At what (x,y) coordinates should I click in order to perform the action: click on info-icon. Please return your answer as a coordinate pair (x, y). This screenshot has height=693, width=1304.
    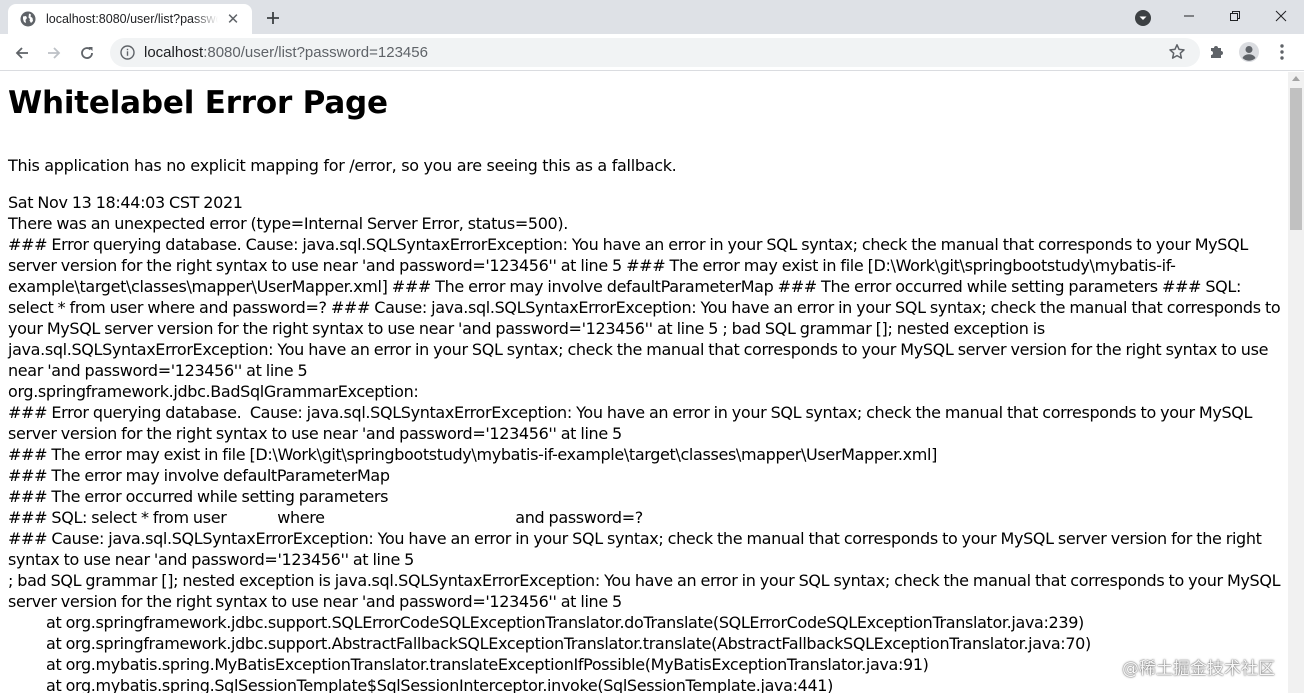
    Looking at the image, I should click on (127, 52).